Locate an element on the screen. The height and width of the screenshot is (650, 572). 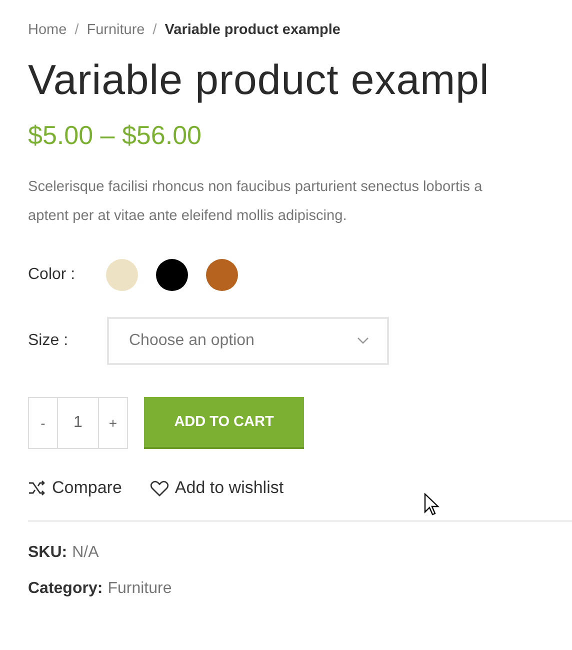
quantity-stepper: - 1 + is located at coordinates (78, 423).